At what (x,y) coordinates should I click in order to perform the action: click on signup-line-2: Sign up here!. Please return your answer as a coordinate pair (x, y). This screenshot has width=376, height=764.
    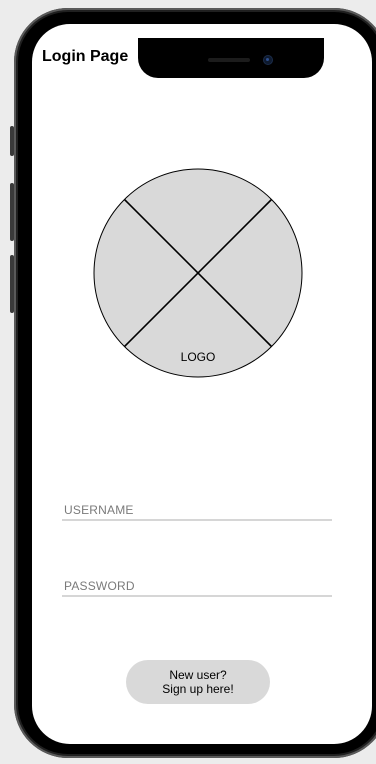
    Looking at the image, I should click on (198, 689).